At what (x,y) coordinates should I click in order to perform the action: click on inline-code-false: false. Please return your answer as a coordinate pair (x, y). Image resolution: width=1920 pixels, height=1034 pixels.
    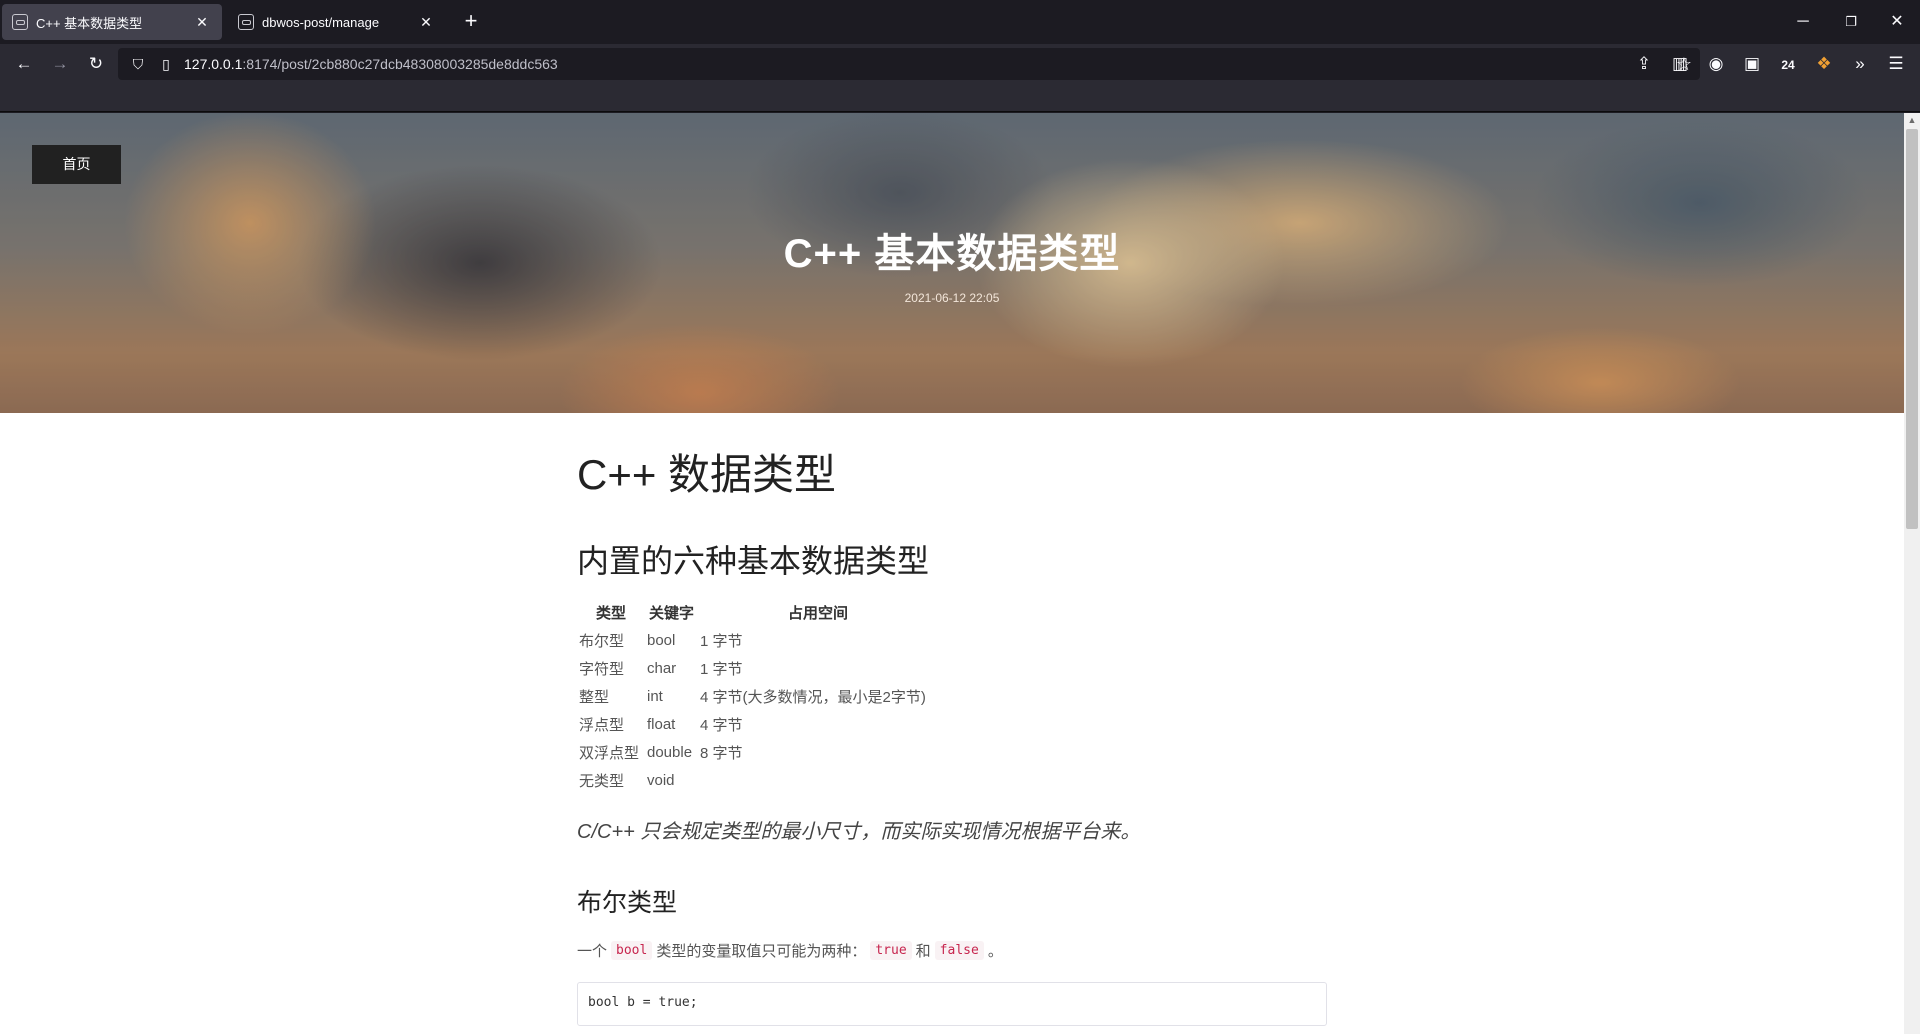
    Looking at the image, I should click on (959, 950).